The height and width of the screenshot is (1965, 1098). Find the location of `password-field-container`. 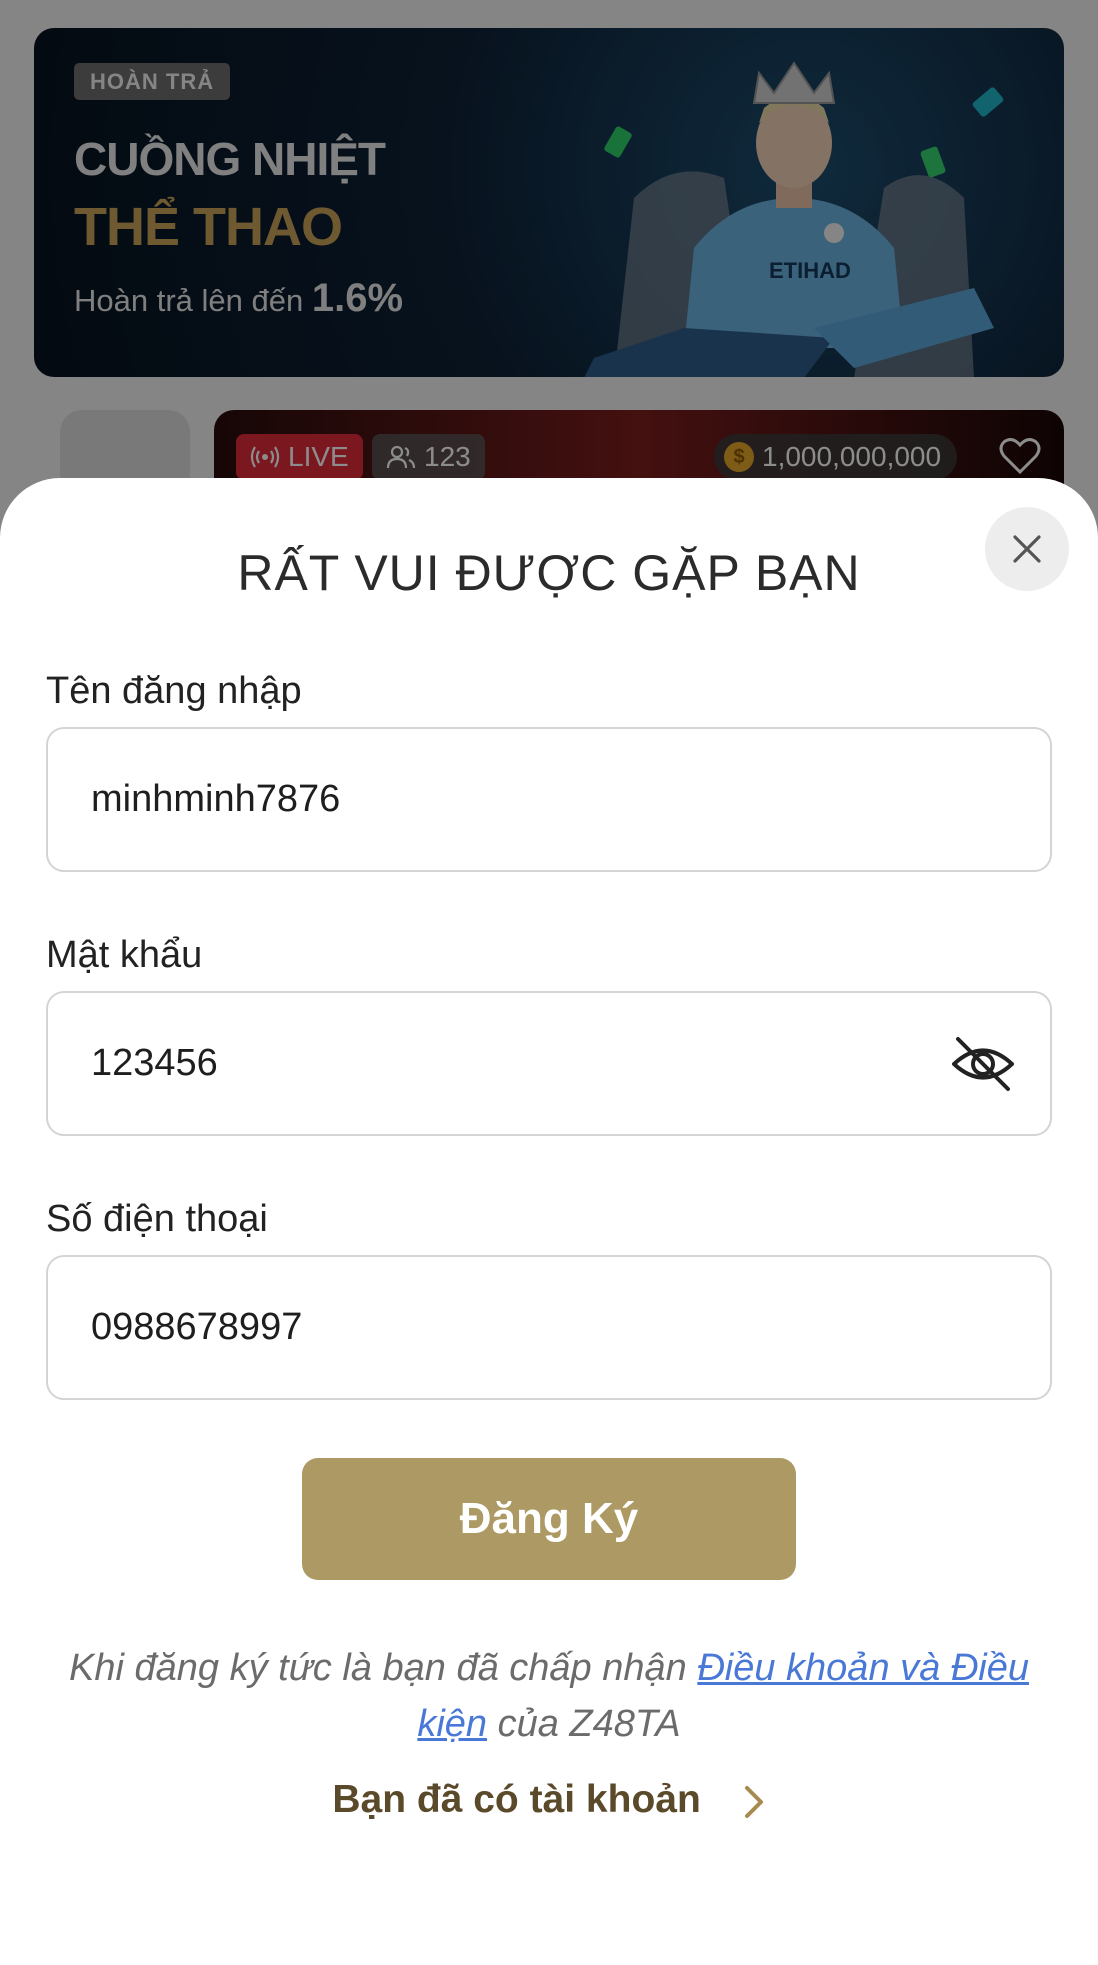

password-field-container is located at coordinates (549, 1063).